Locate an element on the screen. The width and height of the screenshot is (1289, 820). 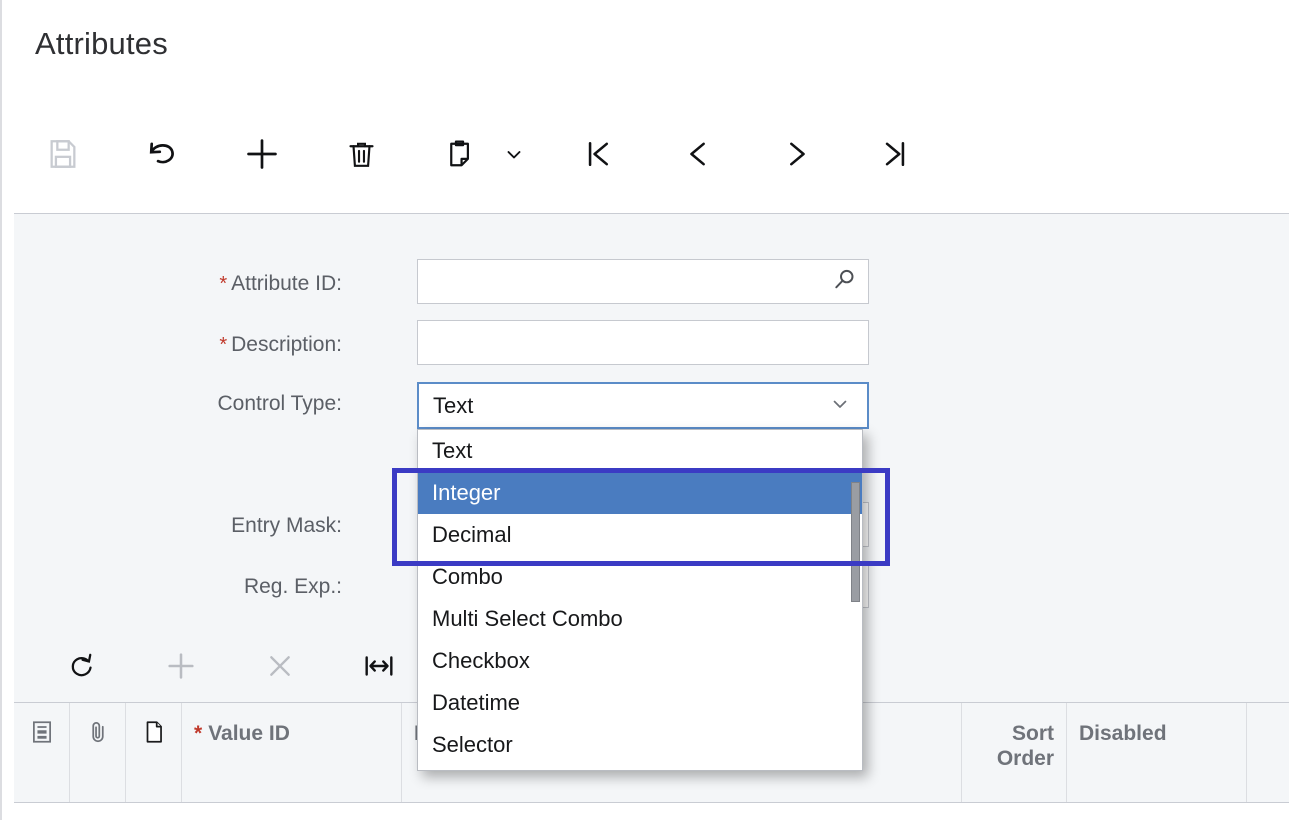
clipboard-menu is located at coordinates (514, 154).